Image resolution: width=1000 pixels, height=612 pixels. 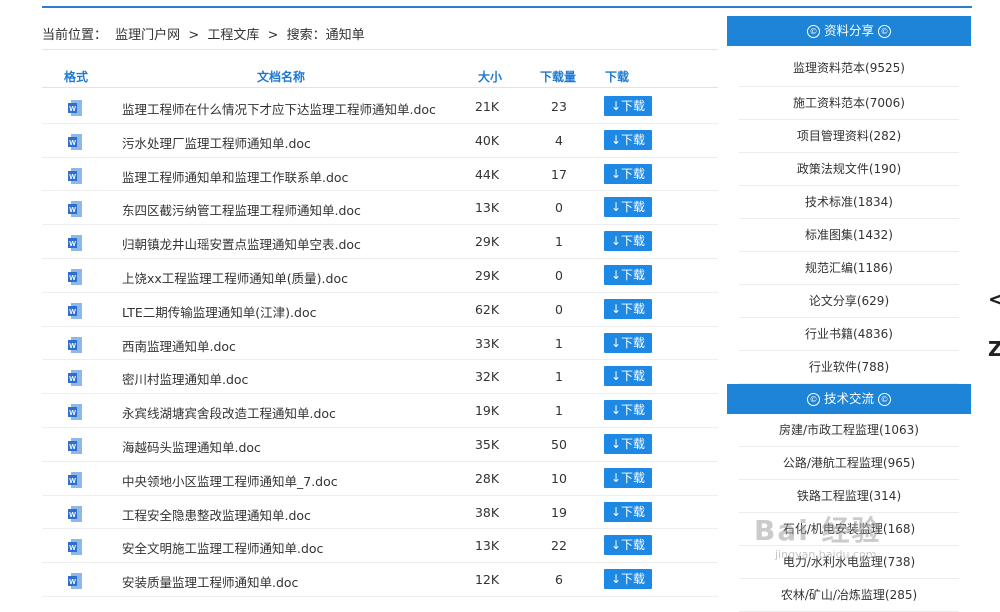 What do you see at coordinates (380, 445) in the screenshot?
I see `table-row: W 海越码头监理通知单.doc 35K 50 ↓下载` at bounding box center [380, 445].